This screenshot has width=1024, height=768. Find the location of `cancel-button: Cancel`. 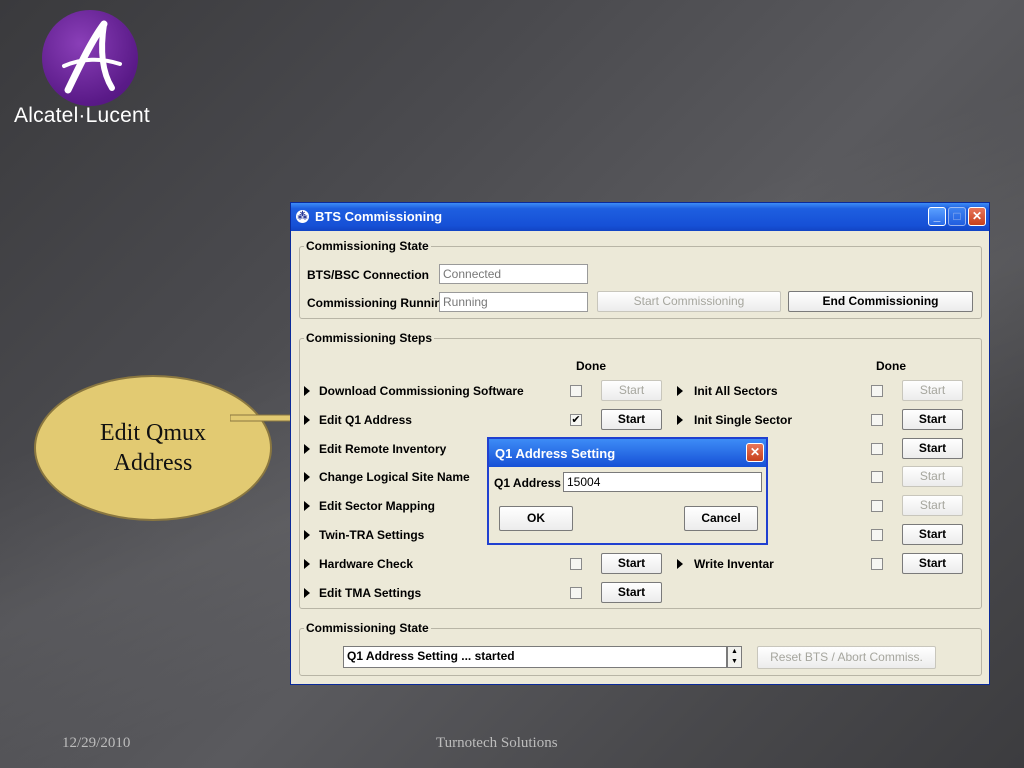

cancel-button: Cancel is located at coordinates (721, 518).